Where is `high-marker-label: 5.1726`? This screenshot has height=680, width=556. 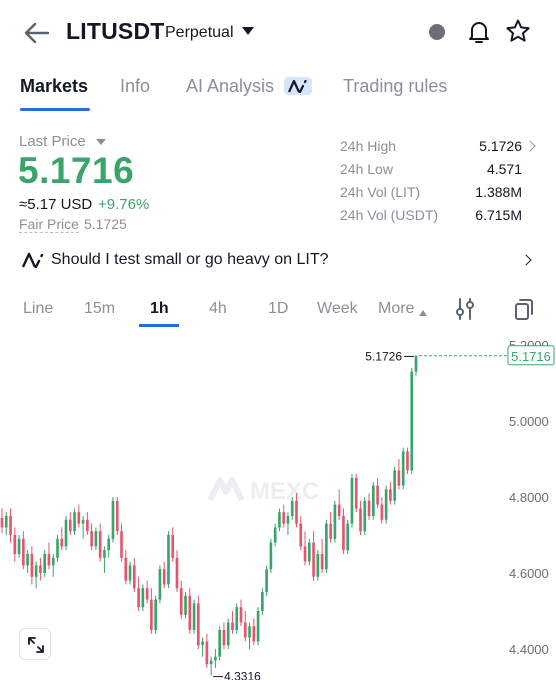 high-marker-label: 5.1726 is located at coordinates (383, 356).